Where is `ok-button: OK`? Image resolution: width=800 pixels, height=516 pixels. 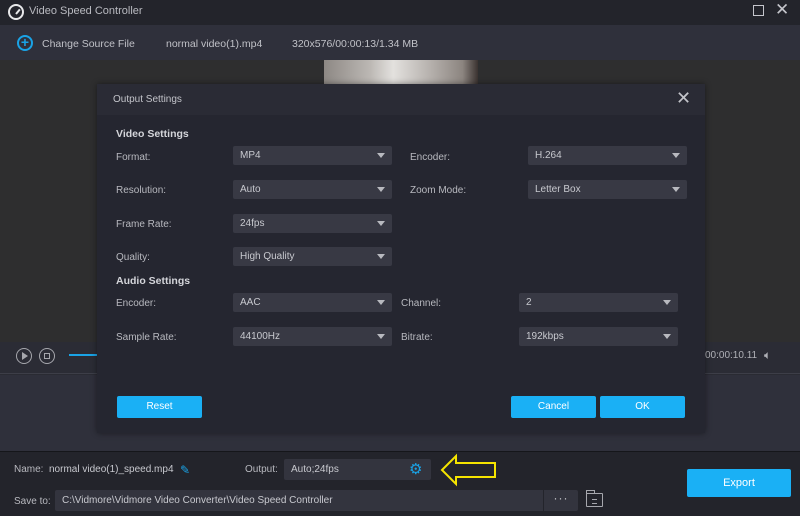
ok-button: OK is located at coordinates (642, 407).